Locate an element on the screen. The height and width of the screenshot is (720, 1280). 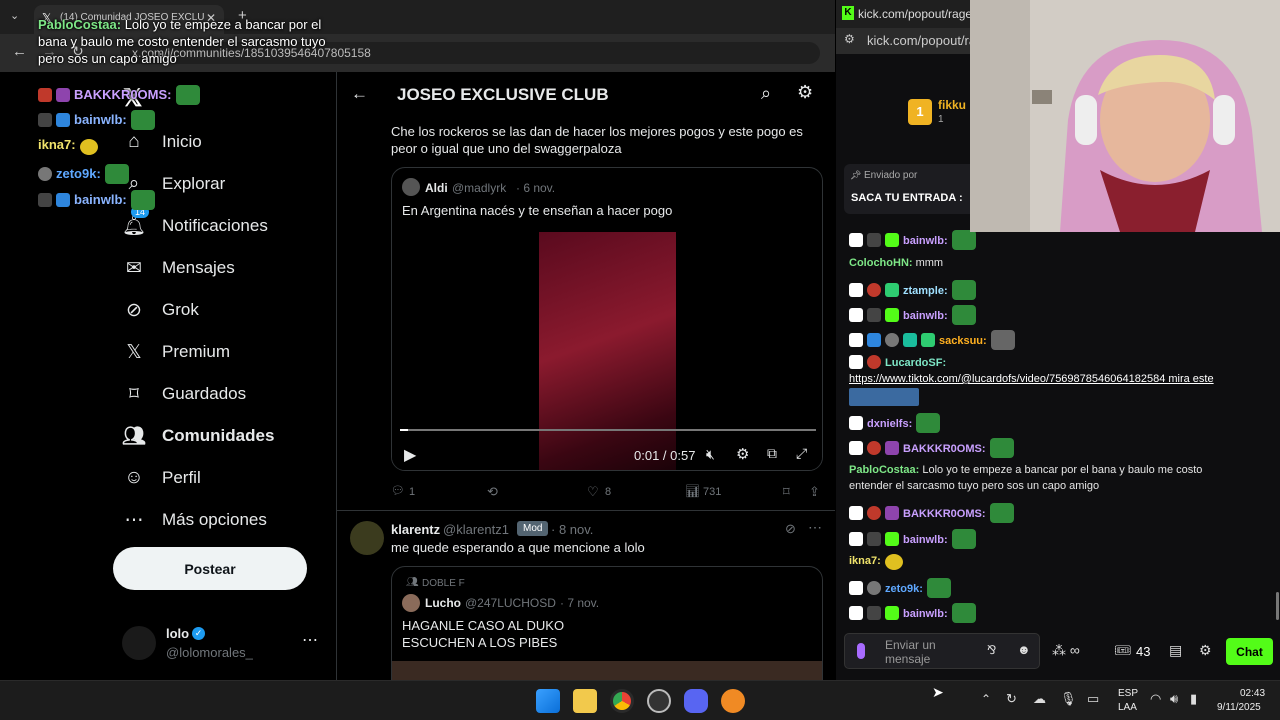
retweet-icon: ⟲ is located at coordinates (492, 492).